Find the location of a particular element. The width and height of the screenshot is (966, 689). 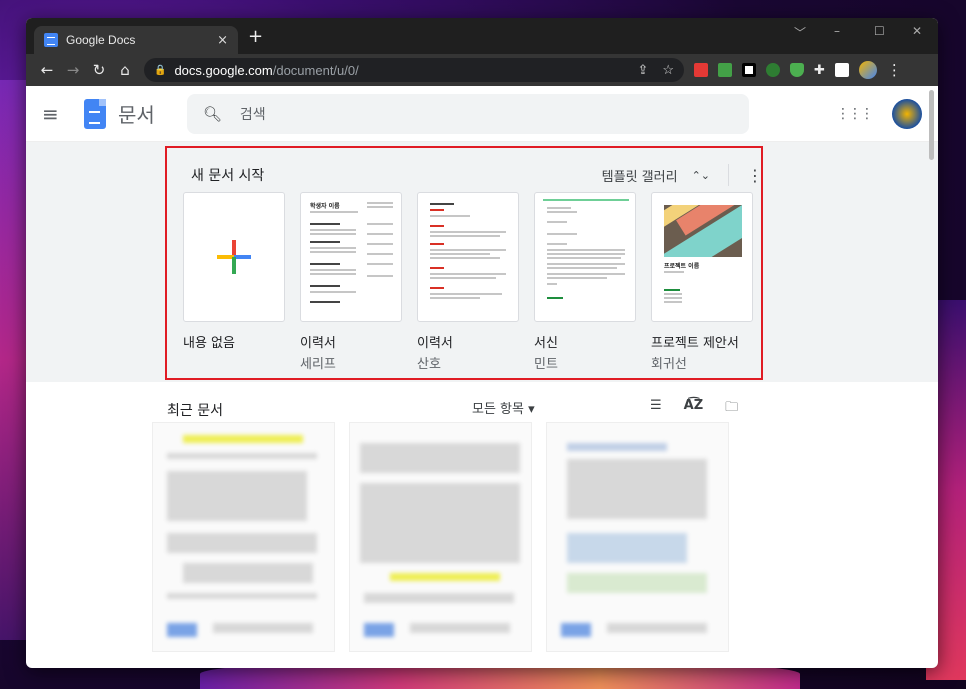

reload-icon: ↻ is located at coordinates (99, 70).